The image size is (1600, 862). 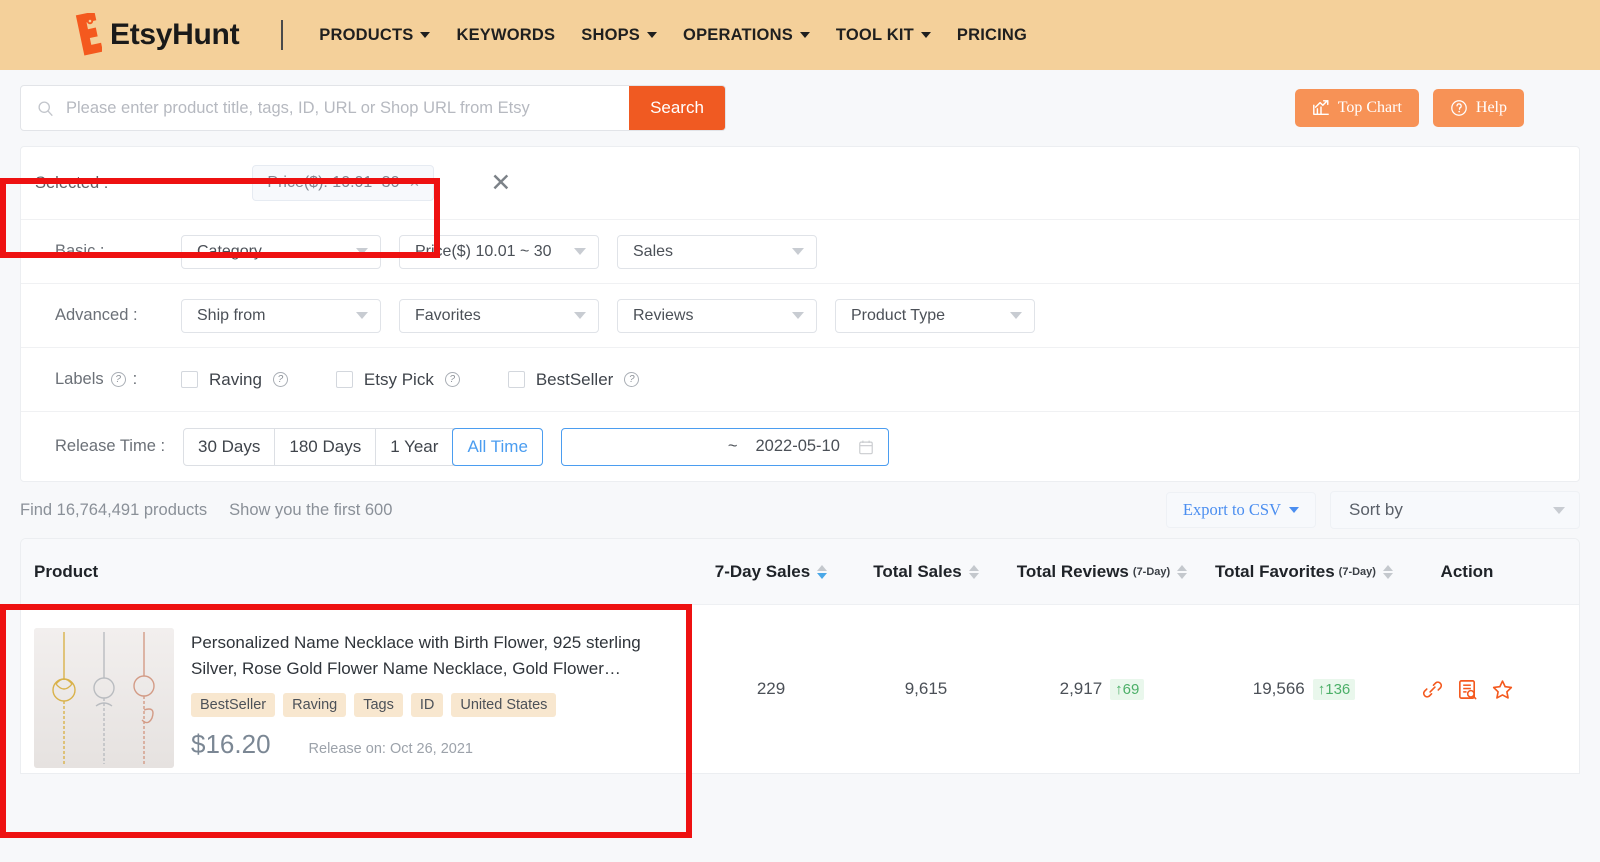 What do you see at coordinates (1072, 571) in the screenshot?
I see `column-header-total-reviews-label: Total Reviews` at bounding box center [1072, 571].